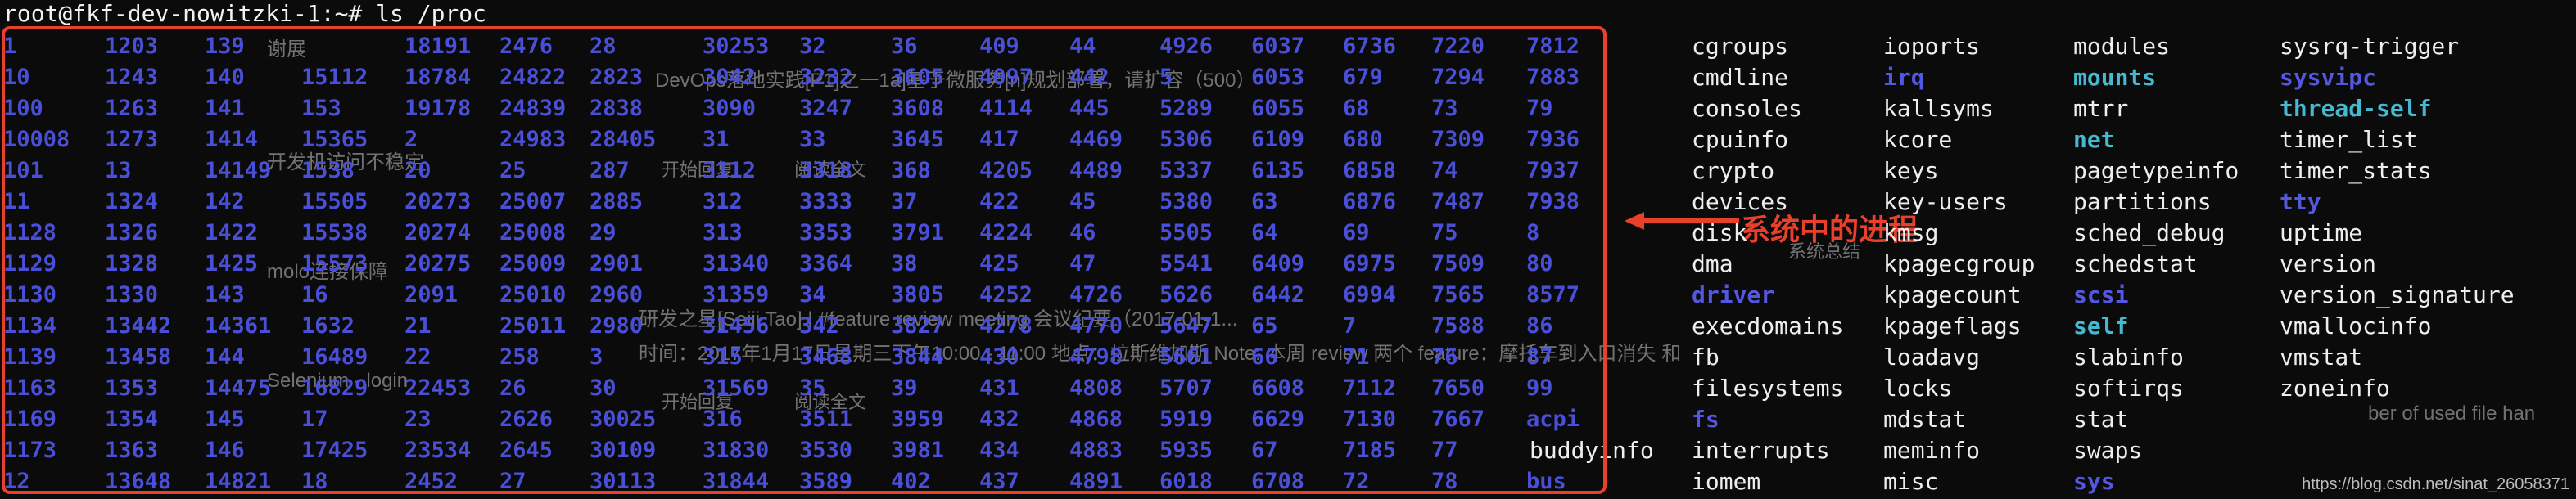 The image size is (2576, 499). Describe the element at coordinates (2101, 108) in the screenshot. I see `proc-entry-mtrr: mtrr` at that location.